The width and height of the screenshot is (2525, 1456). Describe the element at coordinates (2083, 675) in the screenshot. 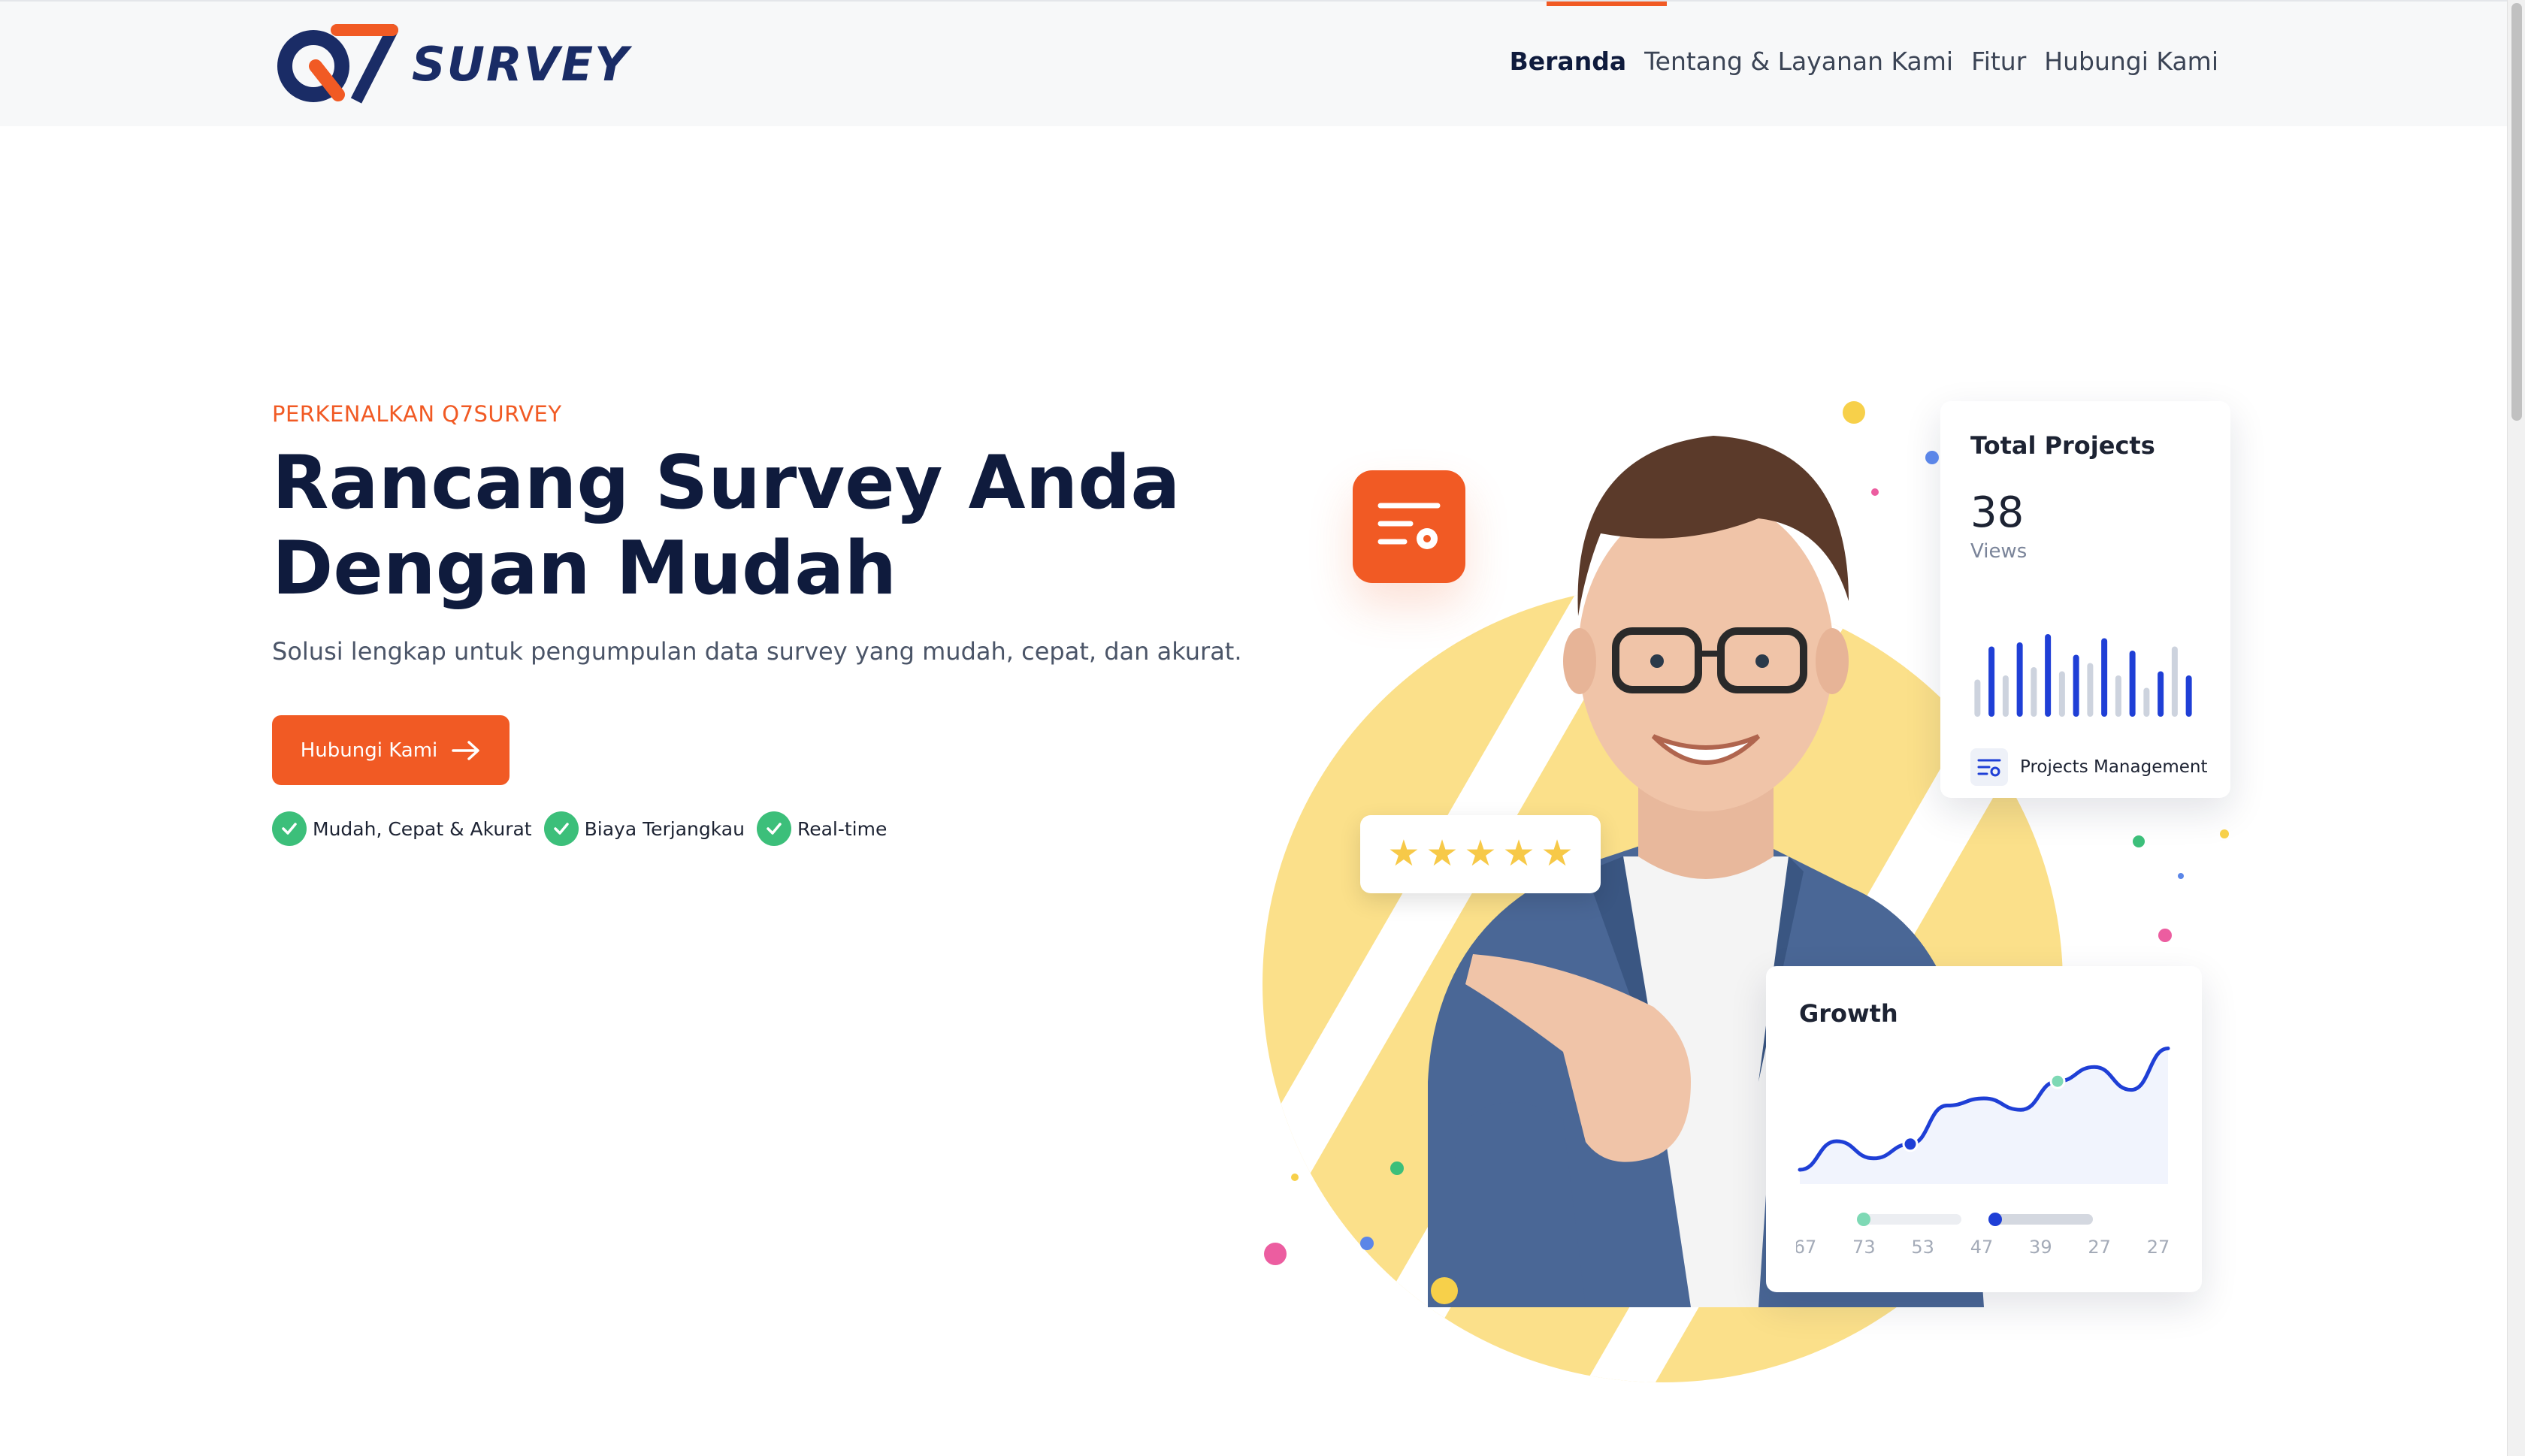

I see `views-mini-bar-chart` at that location.